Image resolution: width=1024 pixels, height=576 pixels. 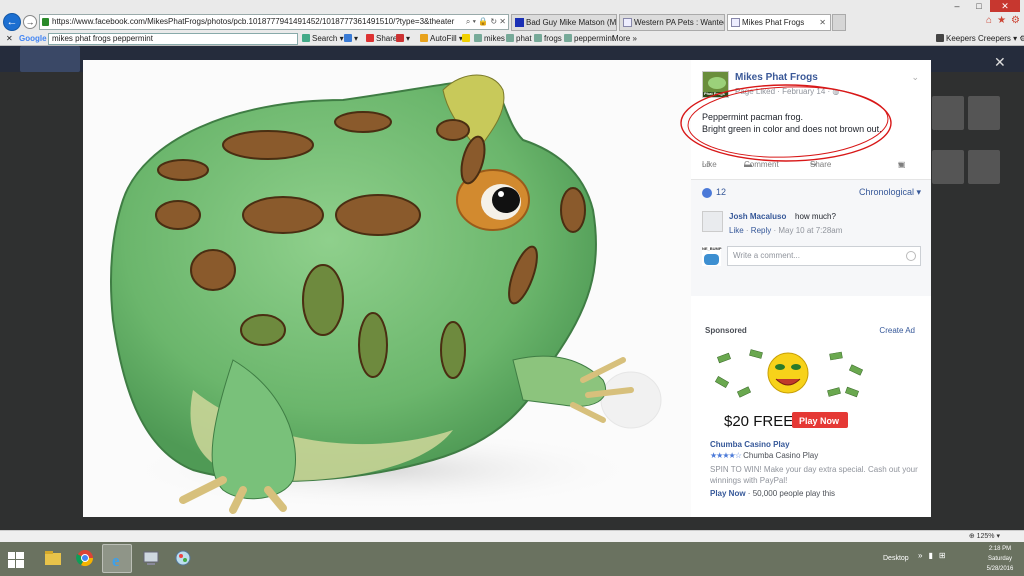 What do you see at coordinates (173, 39) in the screenshot?
I see `google-search-input: mikes phat frogs peppermint` at bounding box center [173, 39].